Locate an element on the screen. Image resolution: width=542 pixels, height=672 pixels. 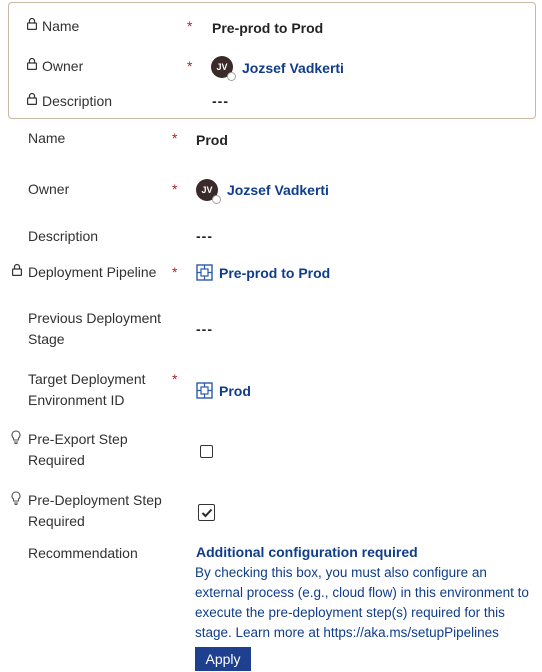
pipeline-label: Deployment Pipeline is located at coordinates (92, 272).